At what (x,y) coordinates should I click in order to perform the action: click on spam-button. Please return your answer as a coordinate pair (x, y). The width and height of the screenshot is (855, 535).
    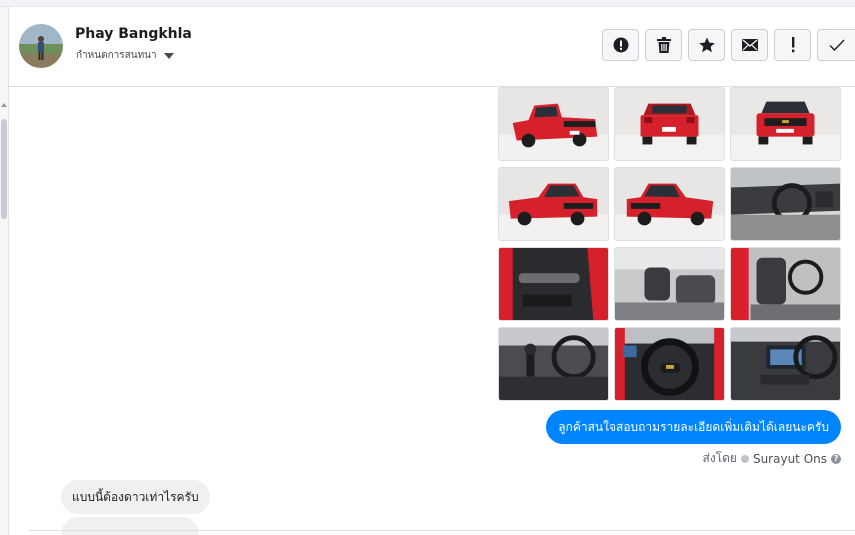
    Looking at the image, I should click on (792, 45).